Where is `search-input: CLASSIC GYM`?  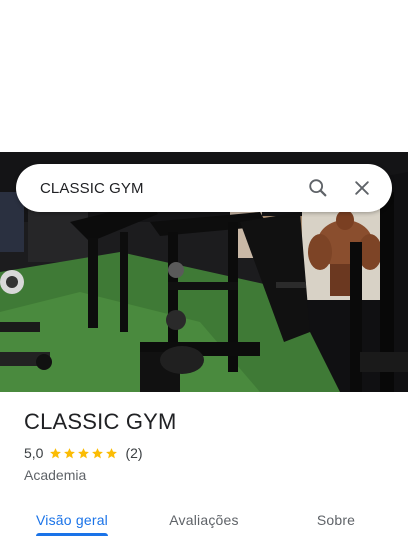
search-input: CLASSIC GYM is located at coordinates (170, 188).